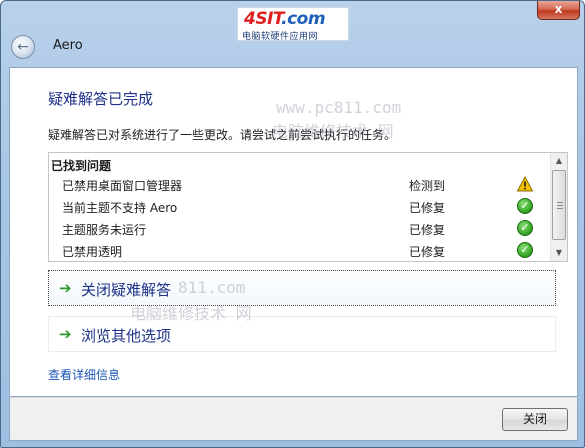  Describe the element at coordinates (302, 288) in the screenshot. I see `close-troubleshooting-link: ➔ 关闭疑难解答` at that location.